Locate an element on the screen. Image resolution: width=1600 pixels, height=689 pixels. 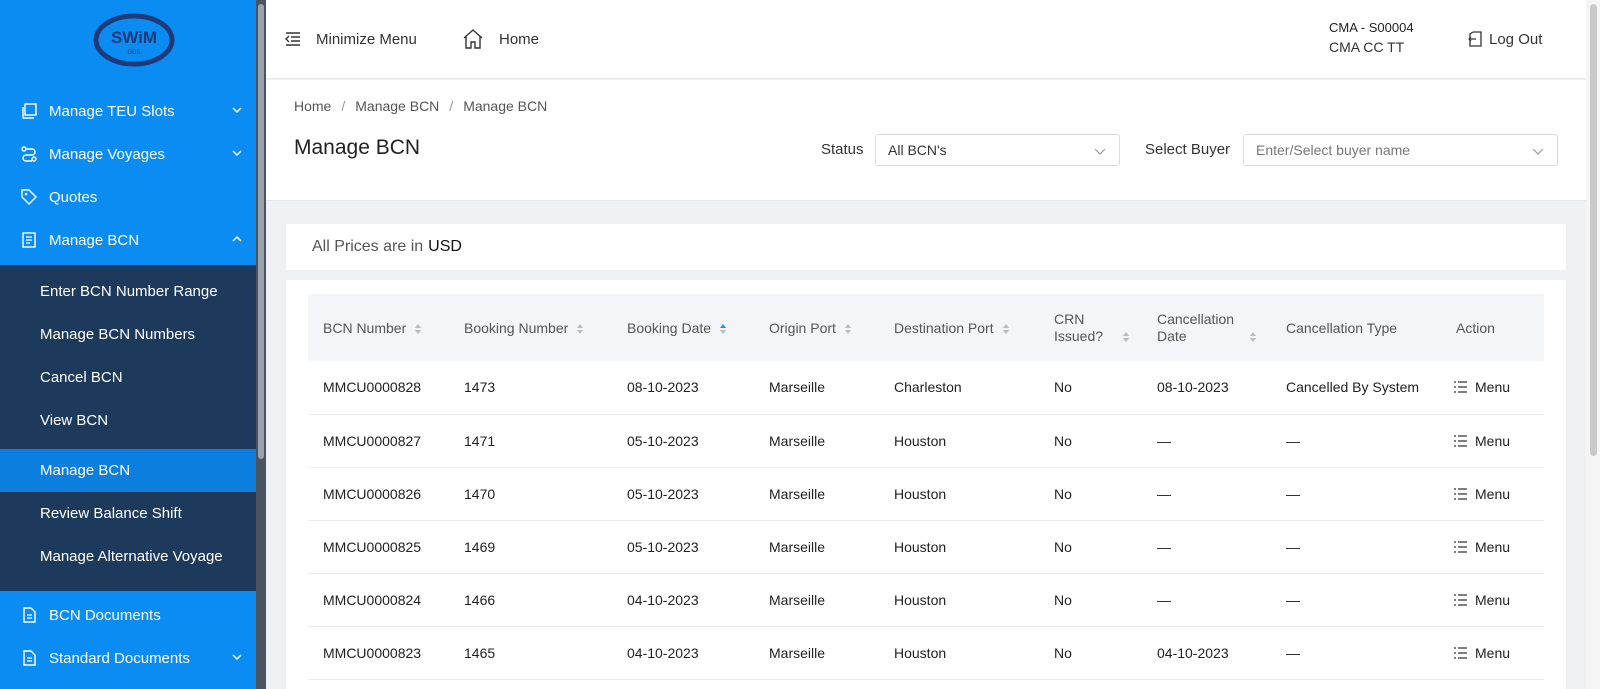
sidebar-item-manage-voyages: Manage Voyages is located at coordinates (128, 154).